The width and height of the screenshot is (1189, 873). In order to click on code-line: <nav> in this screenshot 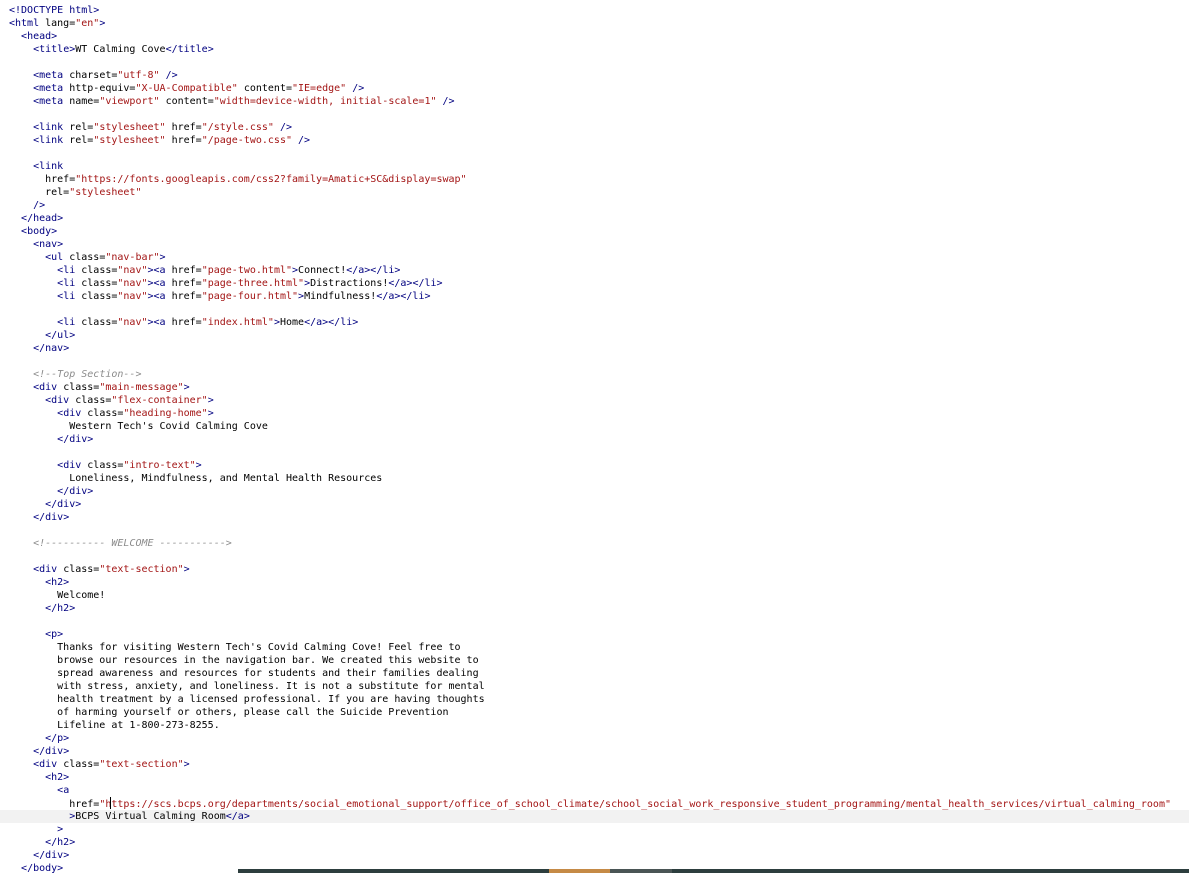, I will do `click(590, 244)`.